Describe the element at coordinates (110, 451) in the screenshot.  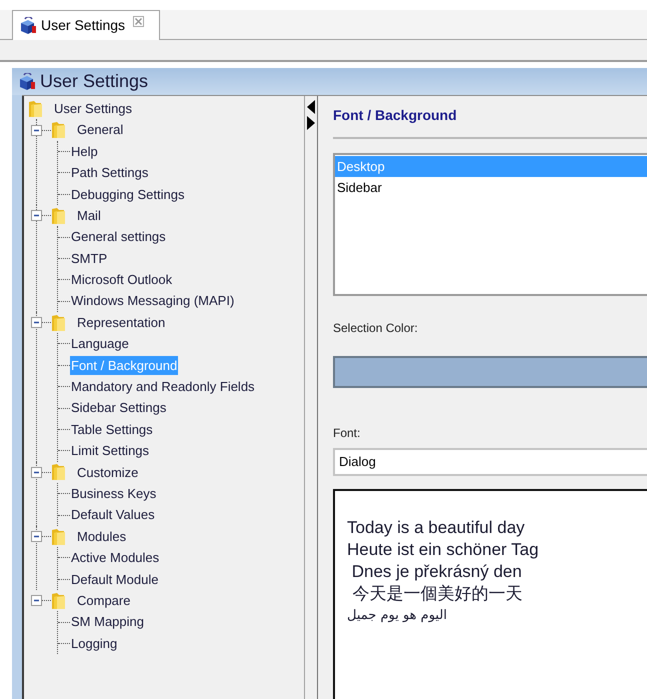
I see `tree-item: Limit Settings` at that location.